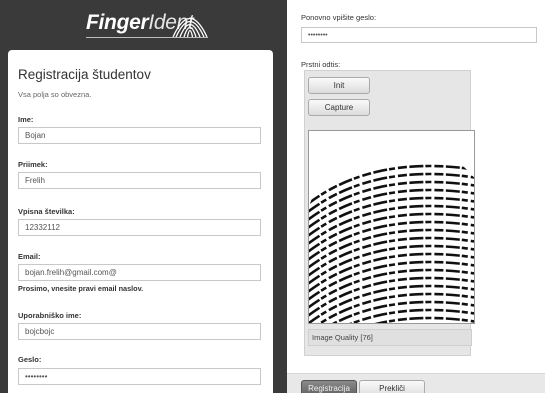 Image resolution: width=545 pixels, height=393 pixels. I want to click on cancel-button: Prekliči, so click(392, 386).